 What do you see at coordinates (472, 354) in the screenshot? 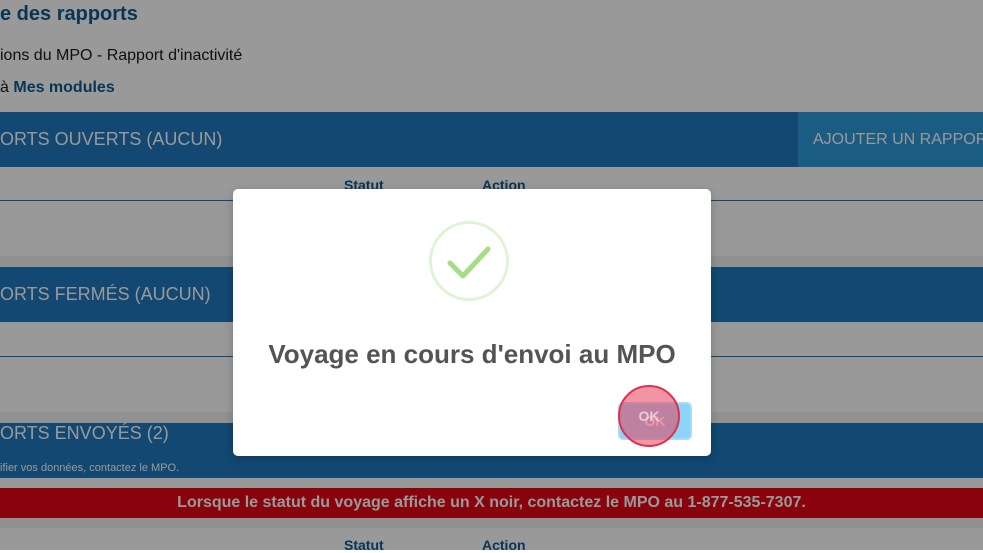
I see `dialog-message: Voyage en cours d'envoi au MPO` at bounding box center [472, 354].